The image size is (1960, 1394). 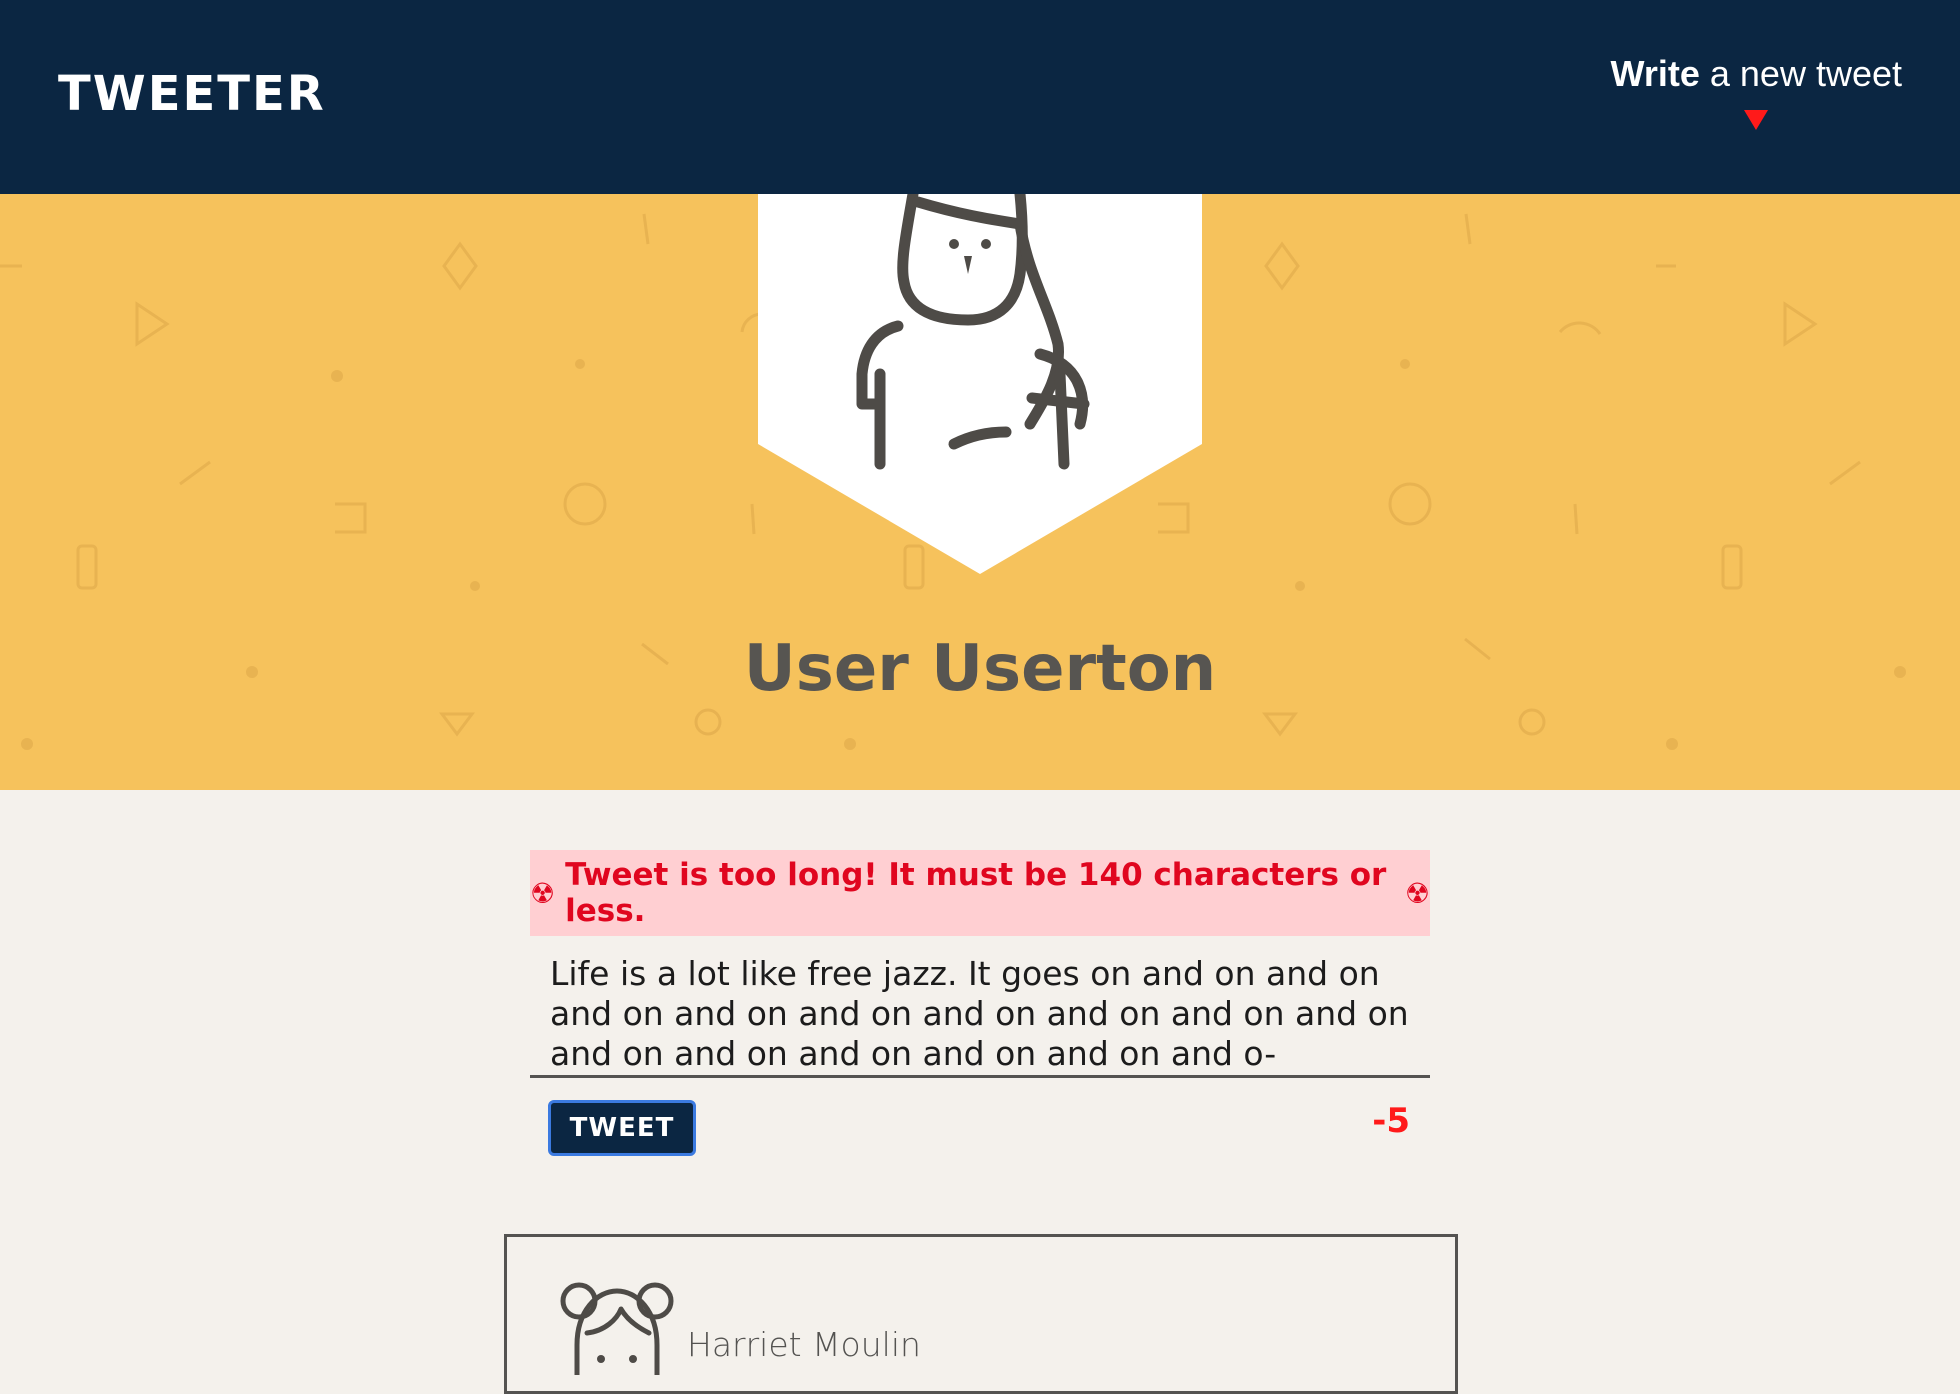 I want to click on compose-tweet-toggle: Write a new tweet, so click(x=1756, y=74).